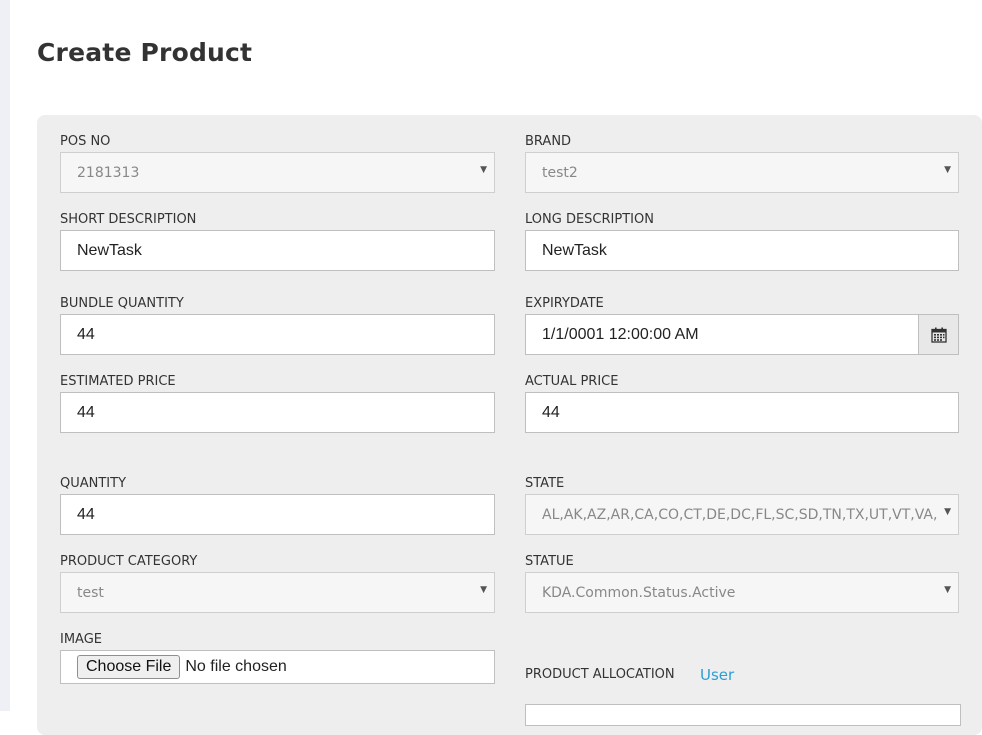 The image size is (982, 735). What do you see at coordinates (560, 172) in the screenshot?
I see `brand-value: test2` at bounding box center [560, 172].